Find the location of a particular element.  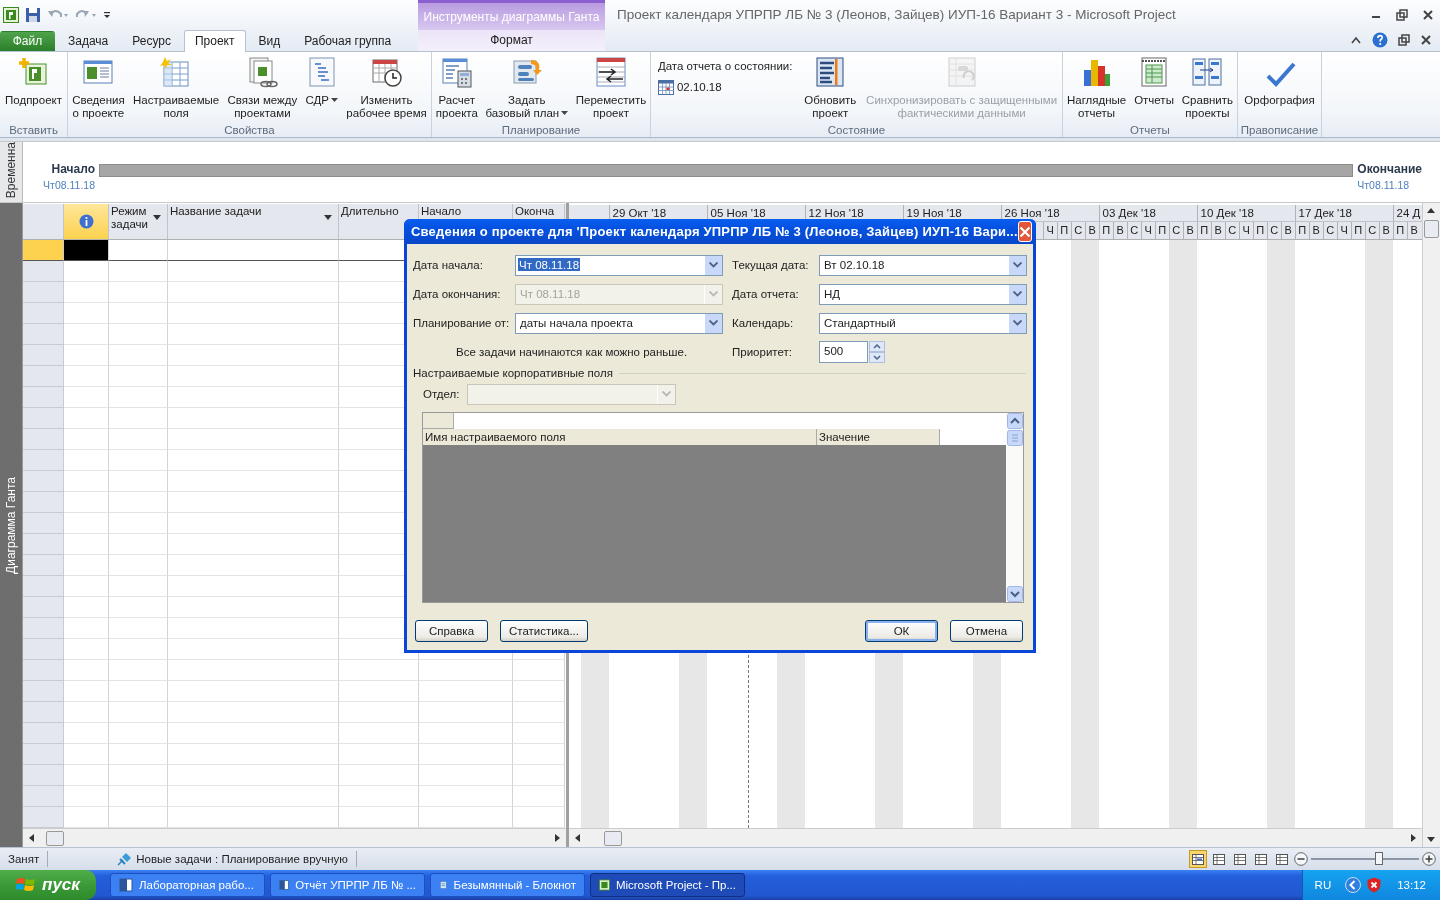

contextual-tab-group-header: Инструменты диаграммы Ганта is located at coordinates (511, 15).